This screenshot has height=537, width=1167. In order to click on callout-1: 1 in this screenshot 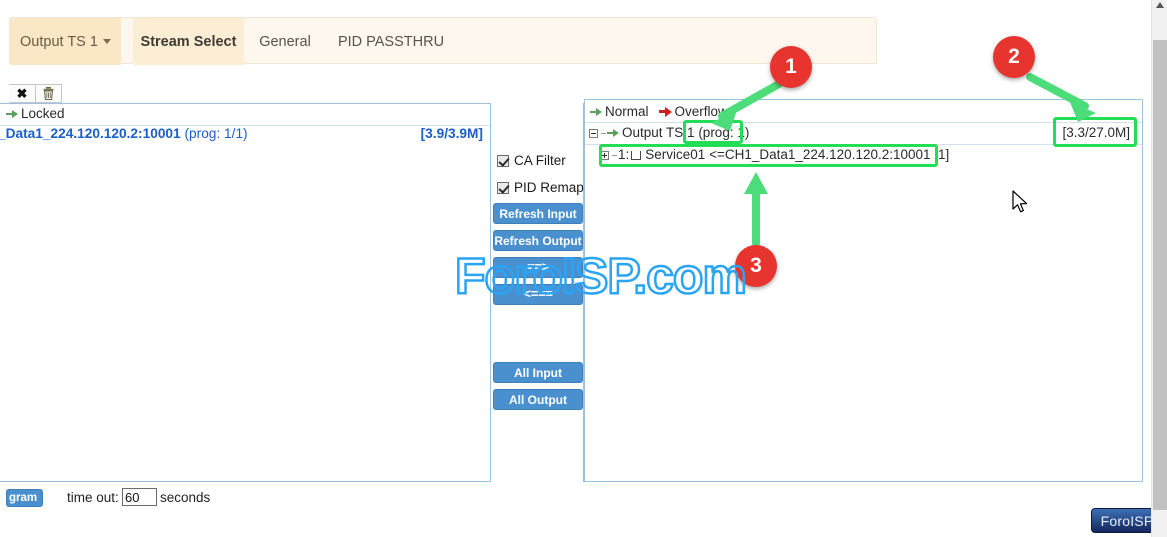, I will do `click(791, 67)`.